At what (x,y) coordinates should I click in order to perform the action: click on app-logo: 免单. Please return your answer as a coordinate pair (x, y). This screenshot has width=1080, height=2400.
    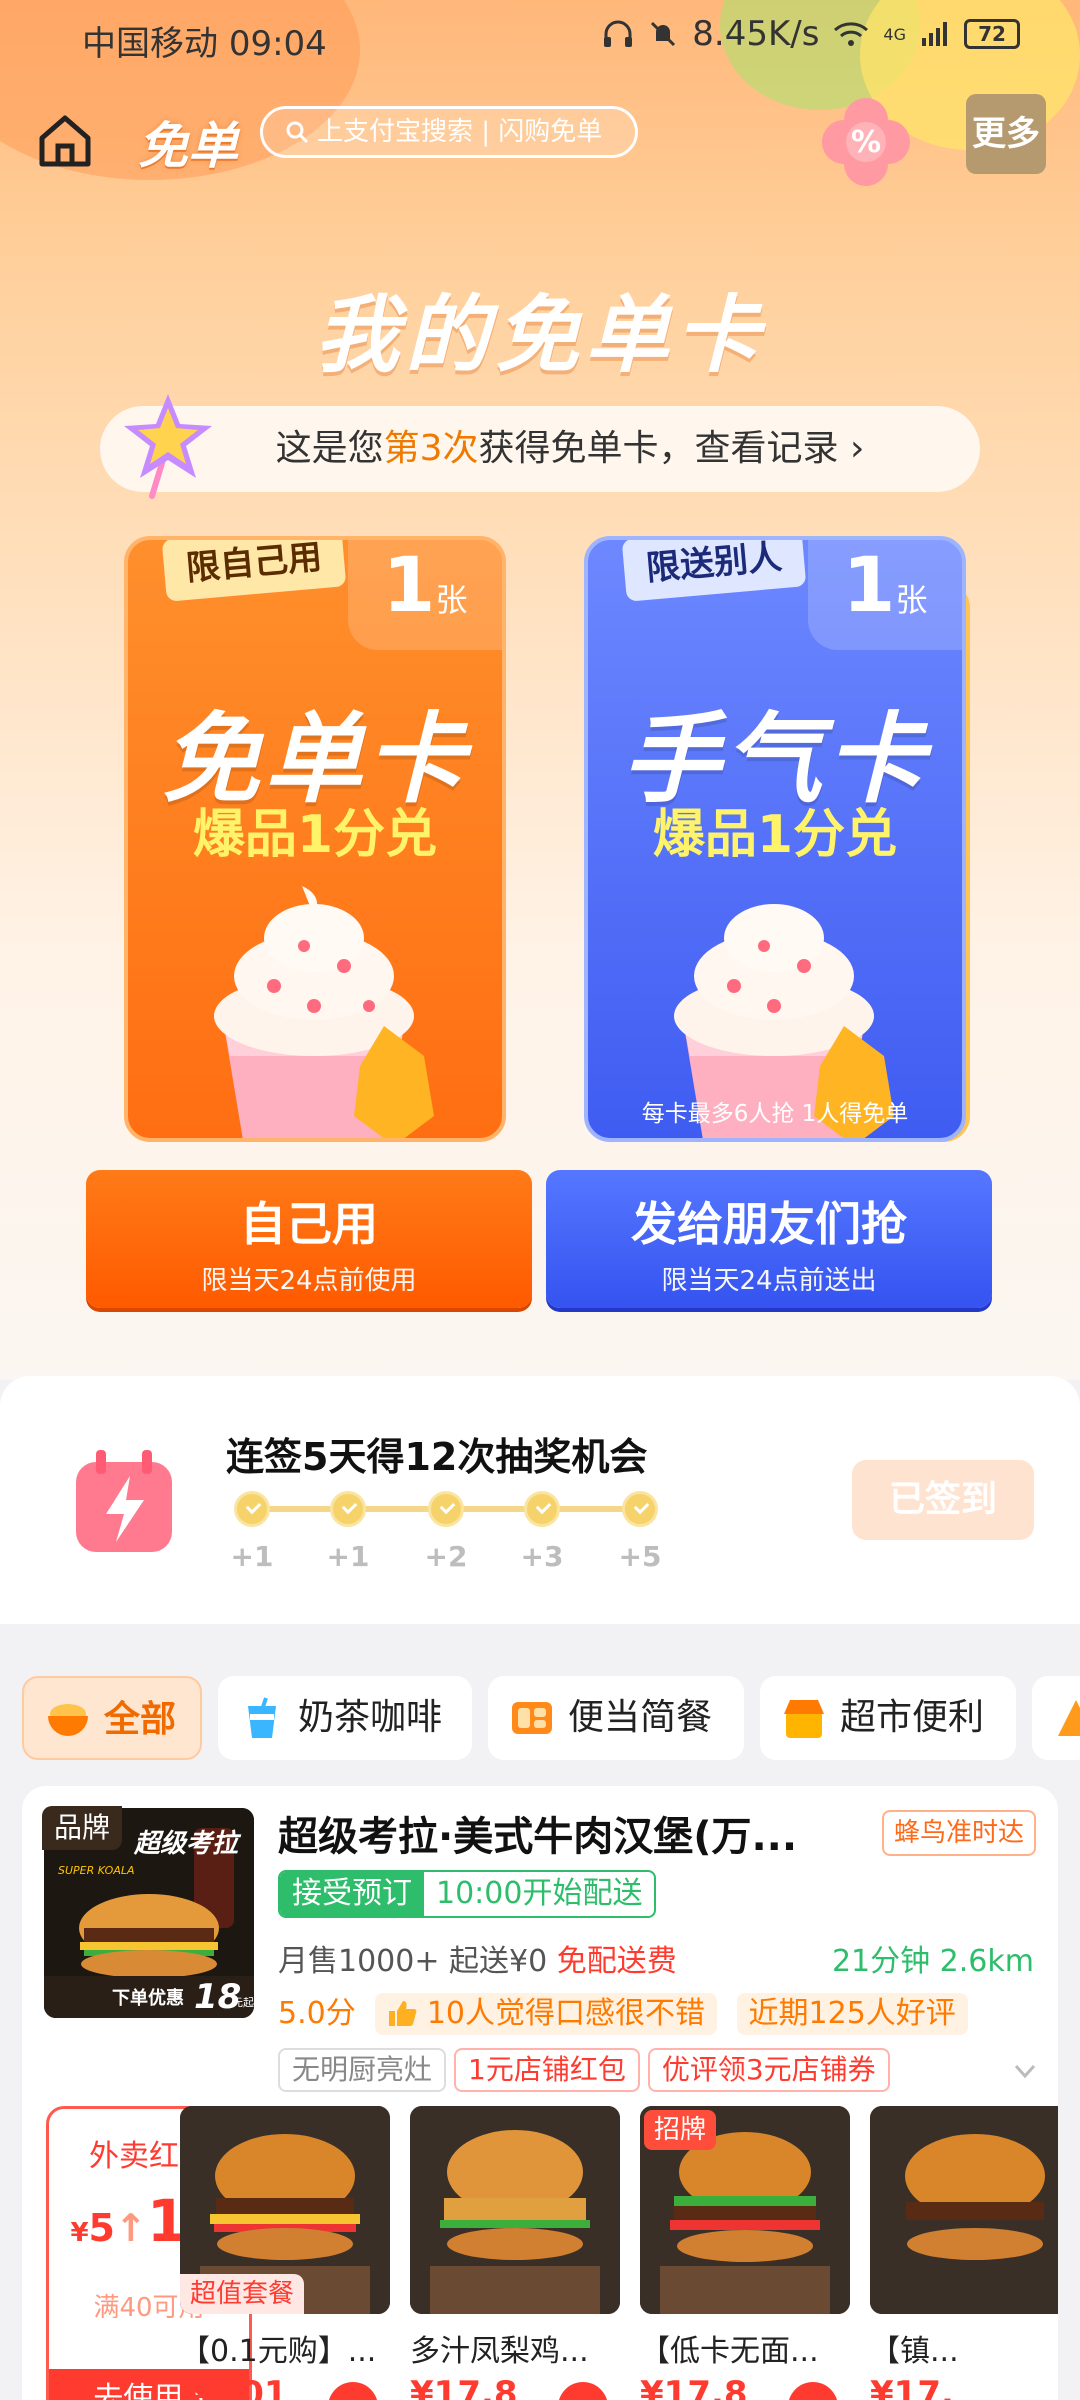
    Looking at the image, I should click on (188, 146).